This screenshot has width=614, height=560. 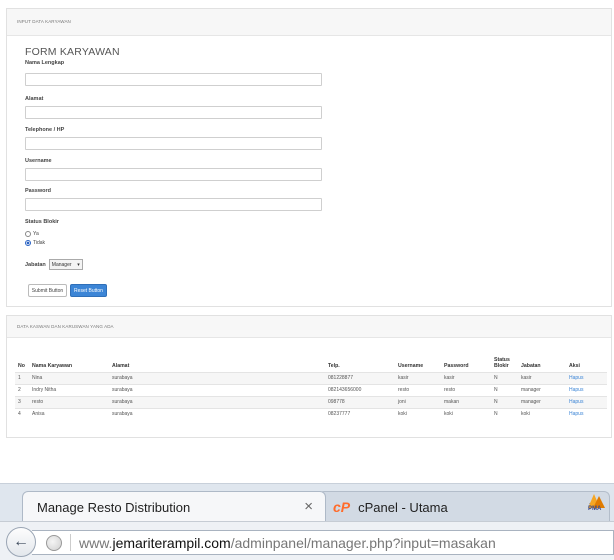 What do you see at coordinates (39, 243) in the screenshot?
I see `radio-tidak-label: Tidak` at bounding box center [39, 243].